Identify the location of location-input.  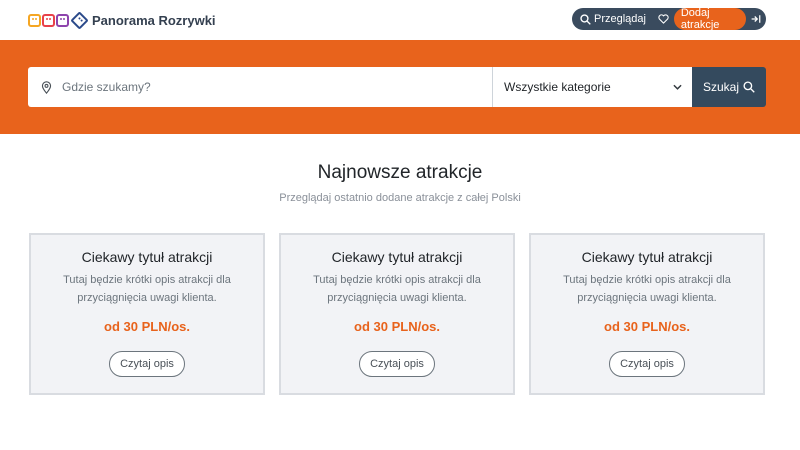
(262, 87).